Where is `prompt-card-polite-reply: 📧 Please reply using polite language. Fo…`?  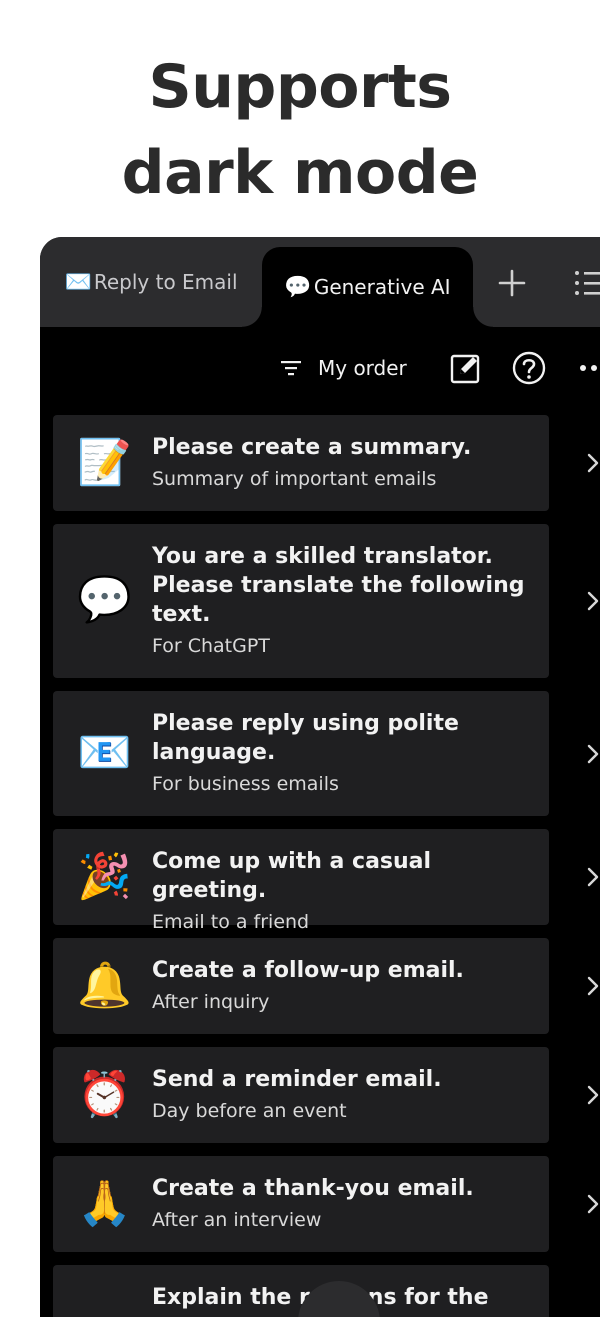
prompt-card-polite-reply: 📧 Please reply using polite language. Fo… is located at coordinates (301, 753).